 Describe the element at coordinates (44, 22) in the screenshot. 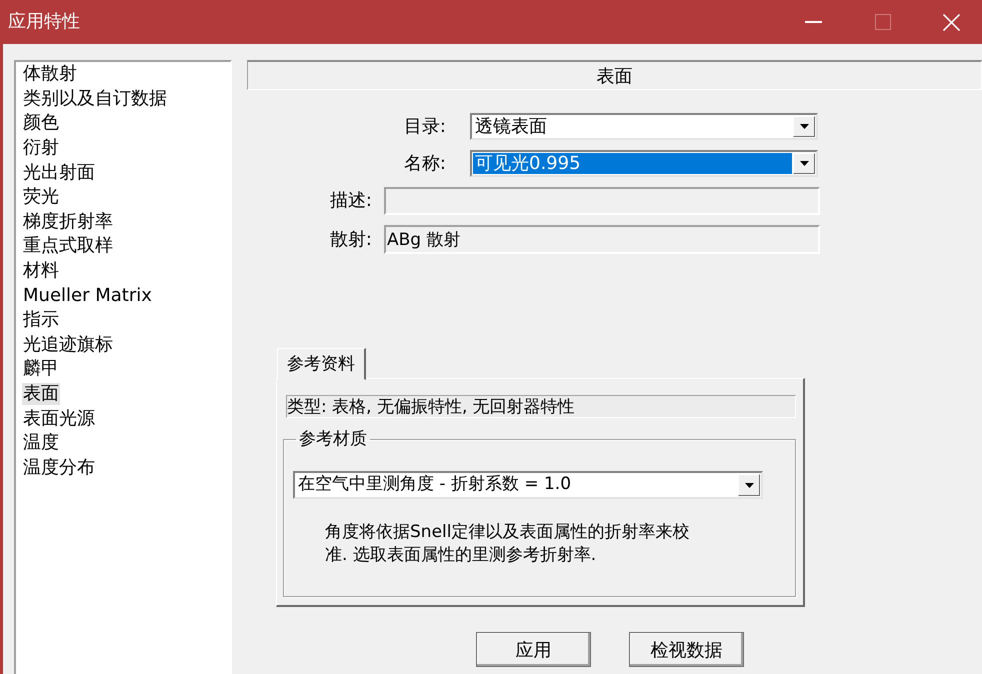

I see `window-title: 应用特性` at that location.